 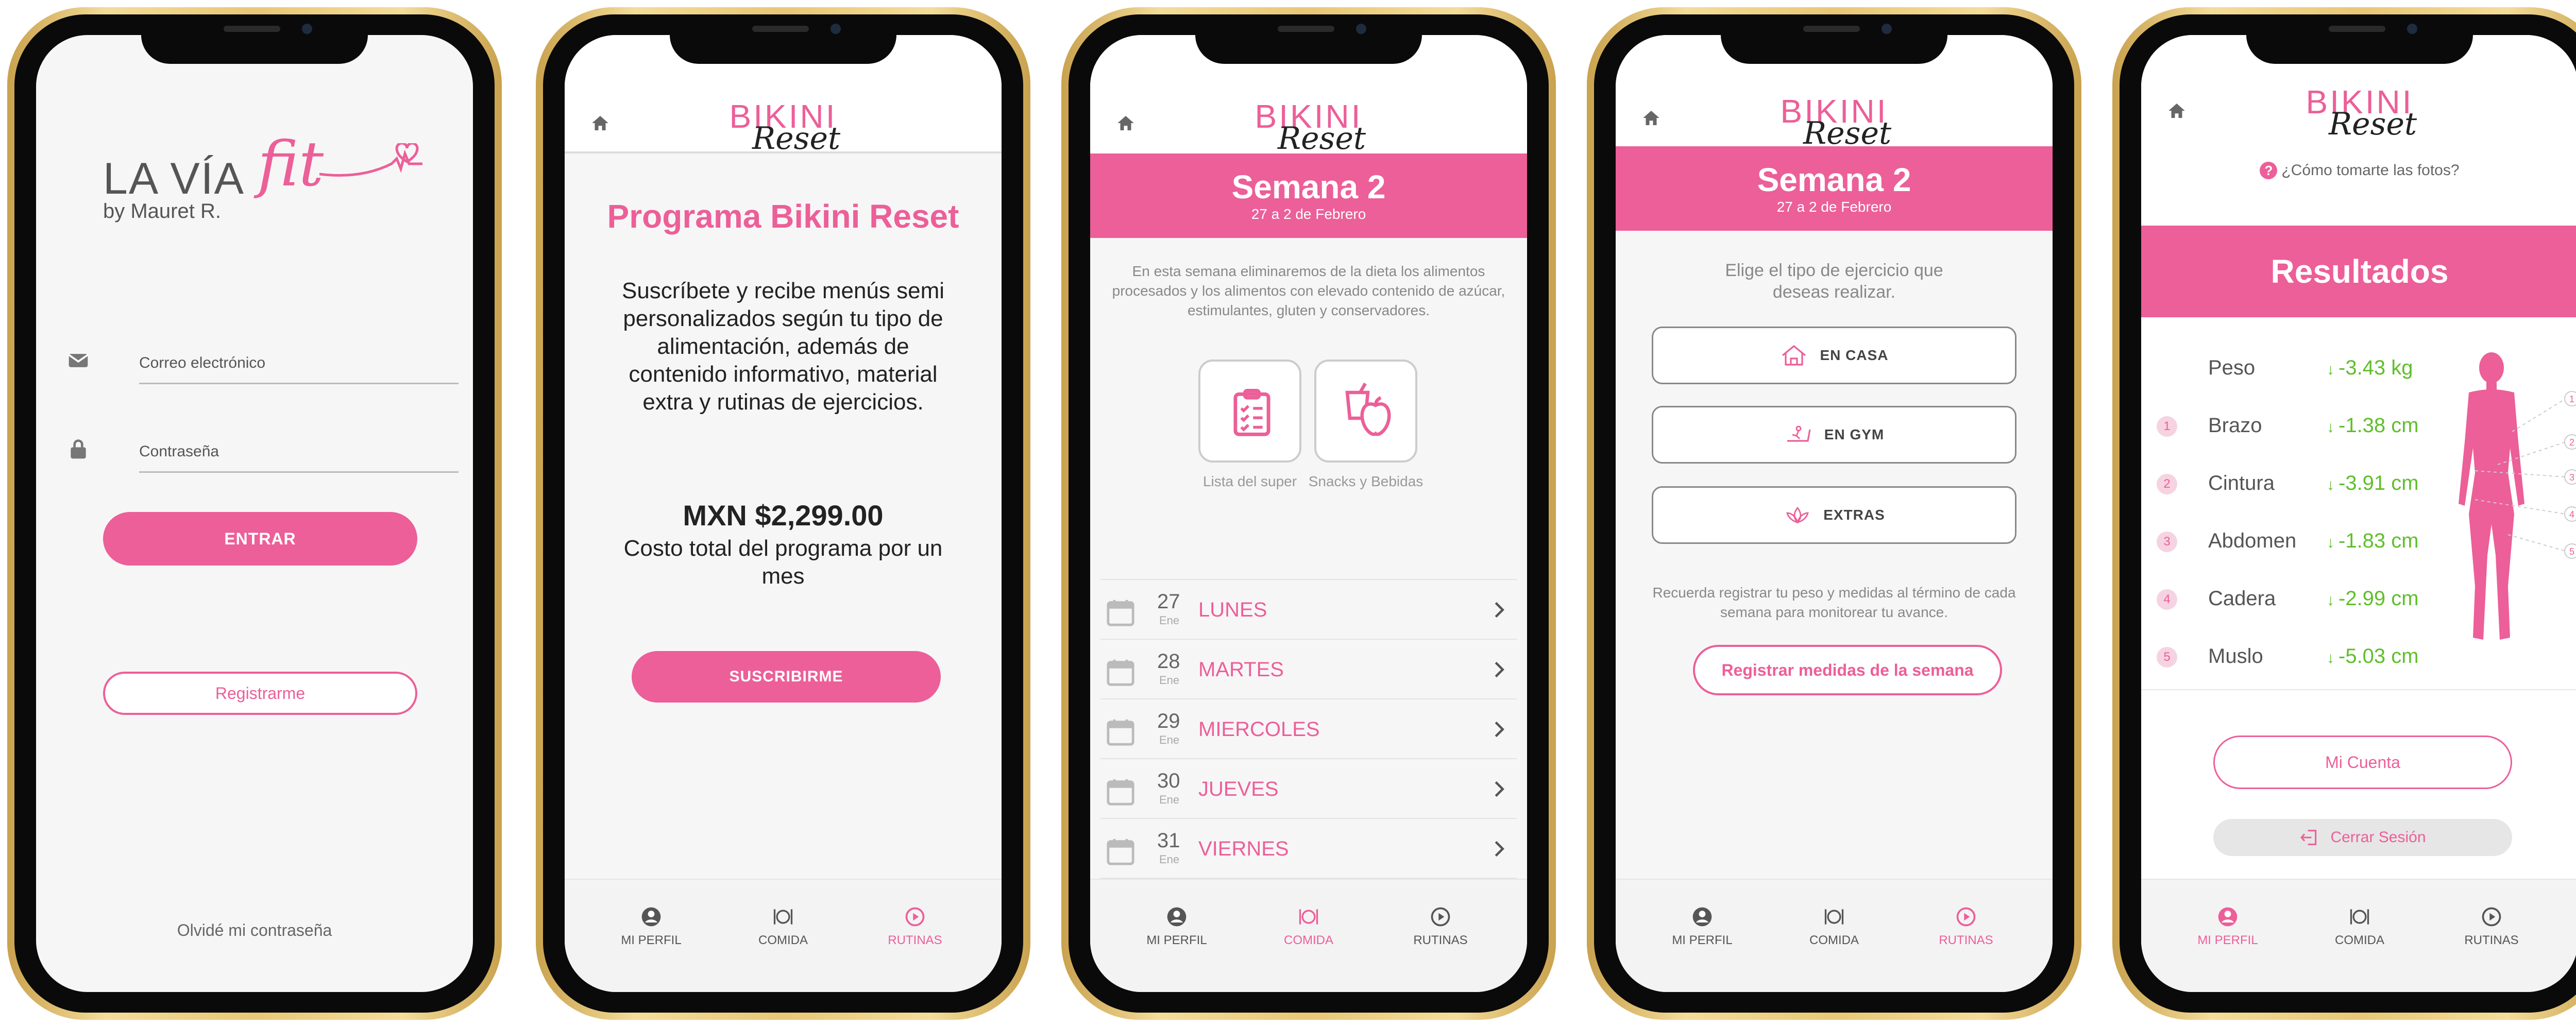 What do you see at coordinates (1834, 435) in the screenshot?
I see `option-gym-button: EN GYM` at bounding box center [1834, 435].